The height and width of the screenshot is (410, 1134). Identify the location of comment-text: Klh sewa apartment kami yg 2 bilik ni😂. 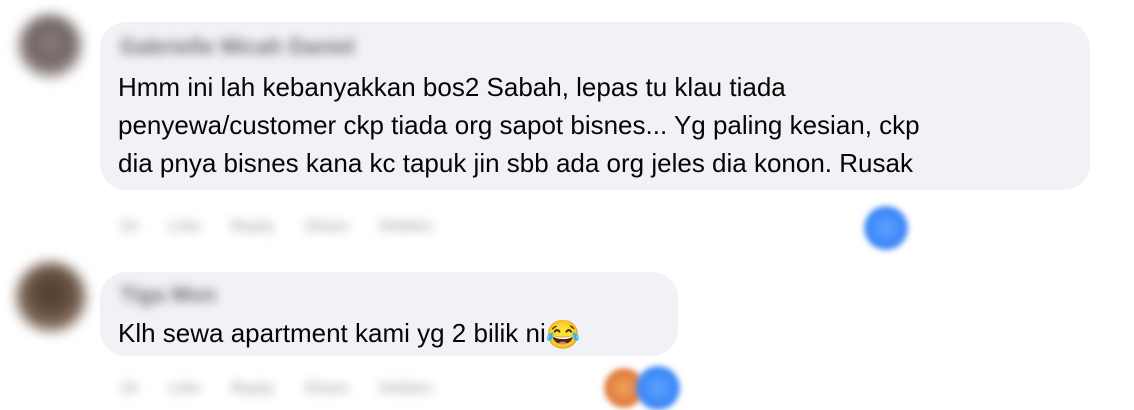
(349, 334).